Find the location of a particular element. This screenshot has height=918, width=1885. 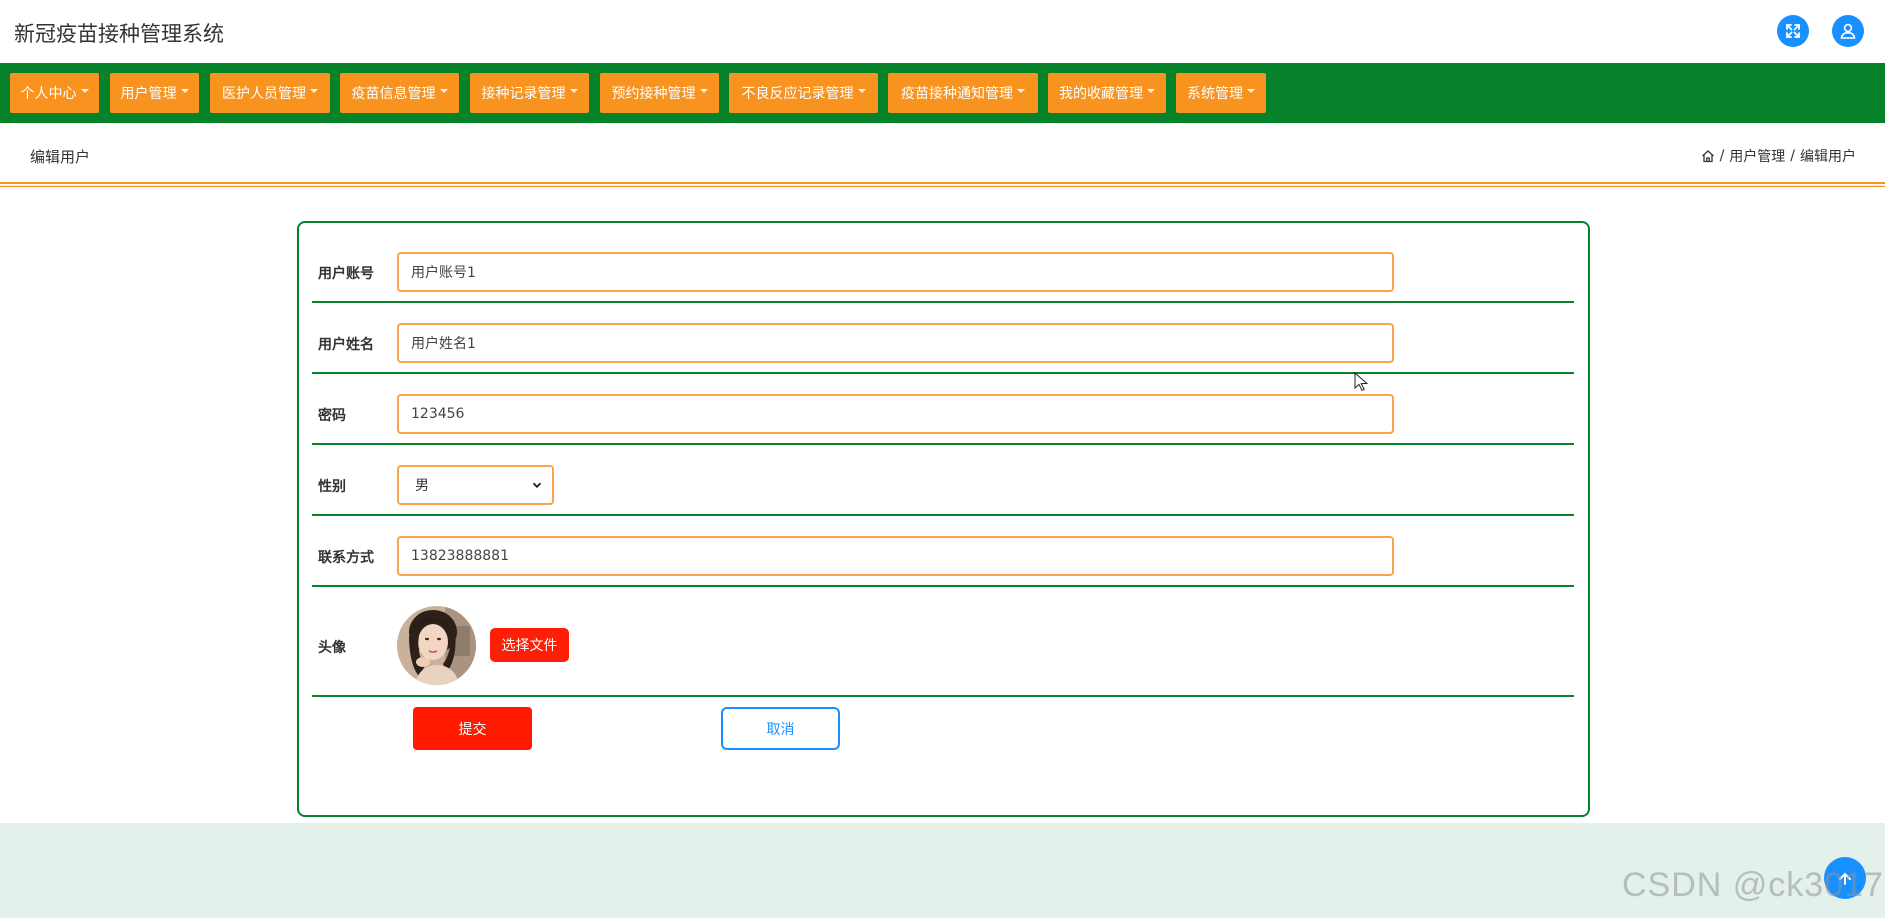

nav-item-medical-staff-management: 医护人员管理 is located at coordinates (270, 93).